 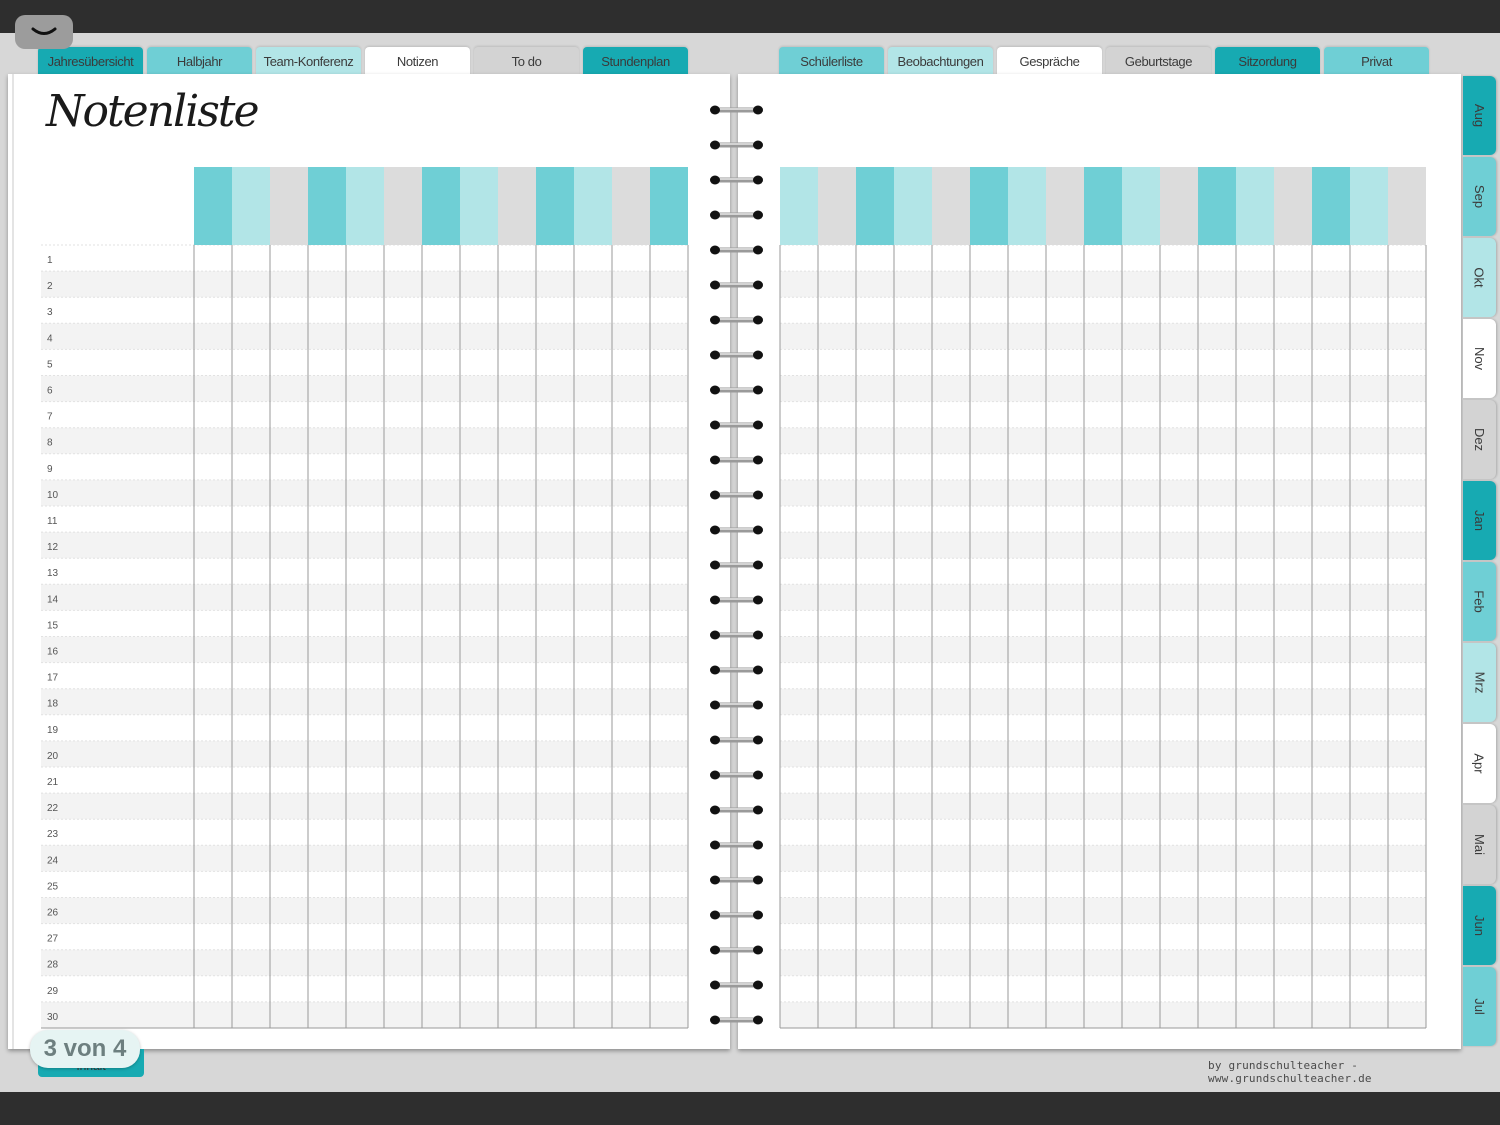 I want to click on month-tab-label: Mrz, so click(x=1479, y=682).